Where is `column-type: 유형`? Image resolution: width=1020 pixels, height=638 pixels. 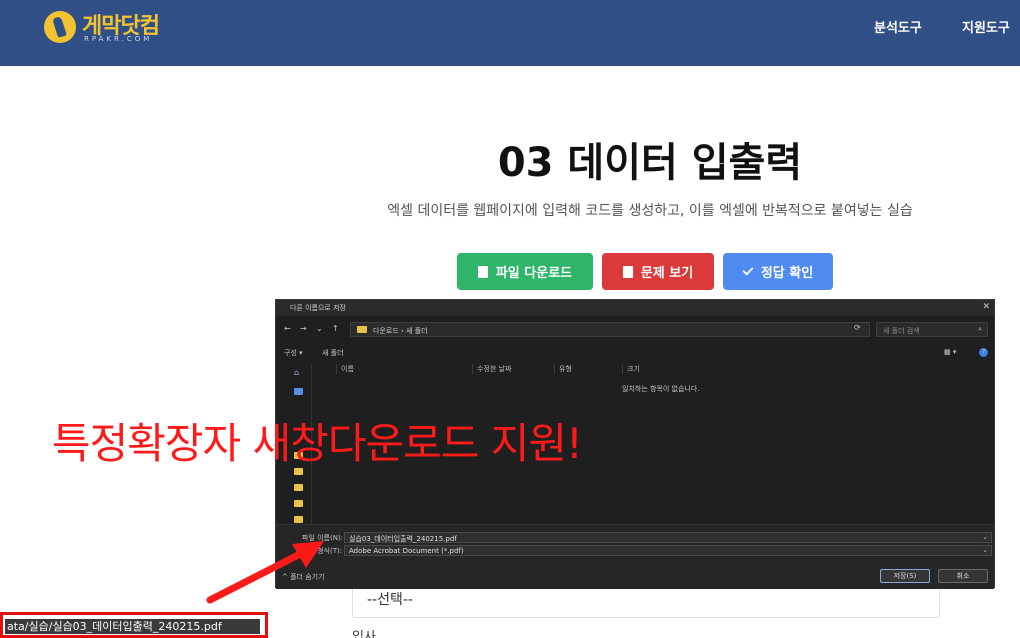 column-type: 유형 is located at coordinates (563, 369).